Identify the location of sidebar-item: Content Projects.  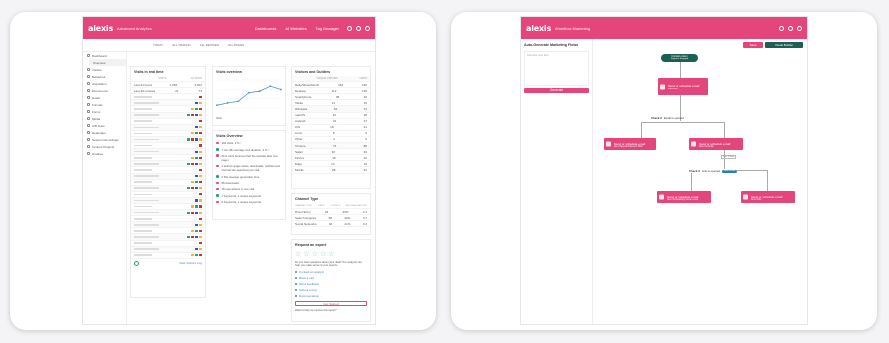
(104, 146).